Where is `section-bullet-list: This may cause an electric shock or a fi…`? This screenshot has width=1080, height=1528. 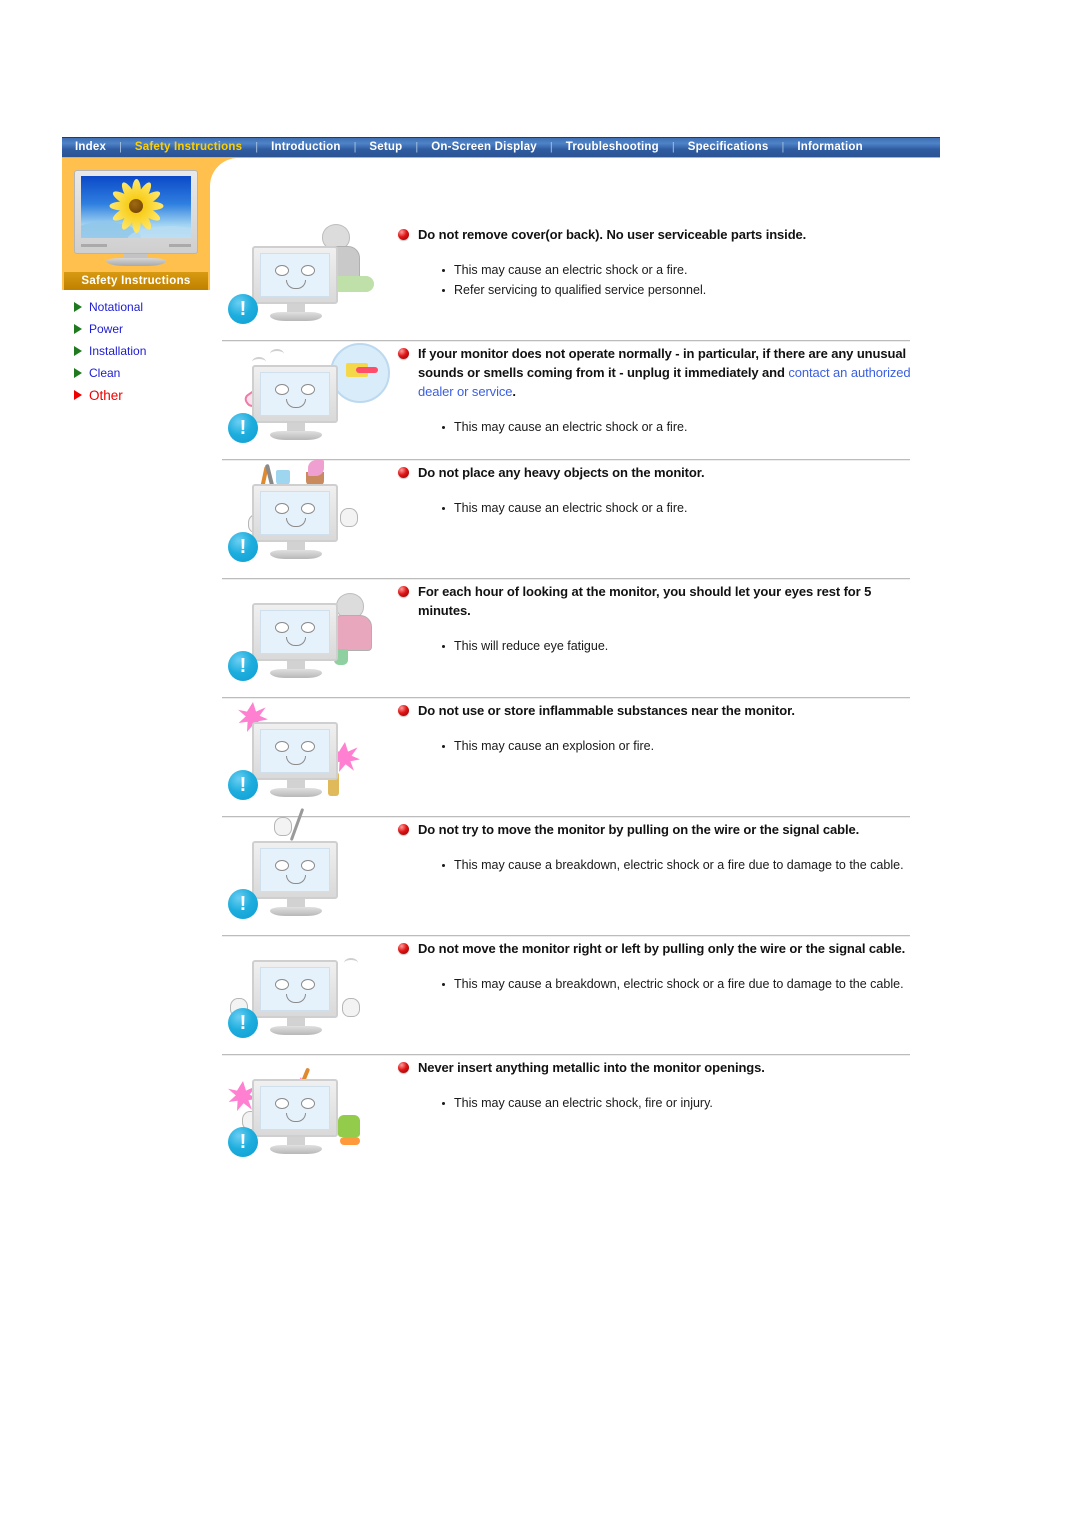 section-bullet-list: This may cause an electric shock or a fi… is located at coordinates (653, 427).